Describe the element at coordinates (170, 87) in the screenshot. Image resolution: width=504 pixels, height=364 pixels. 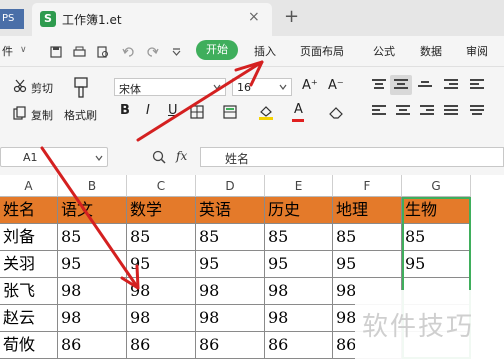
I see `font-name-select: 宋体` at that location.